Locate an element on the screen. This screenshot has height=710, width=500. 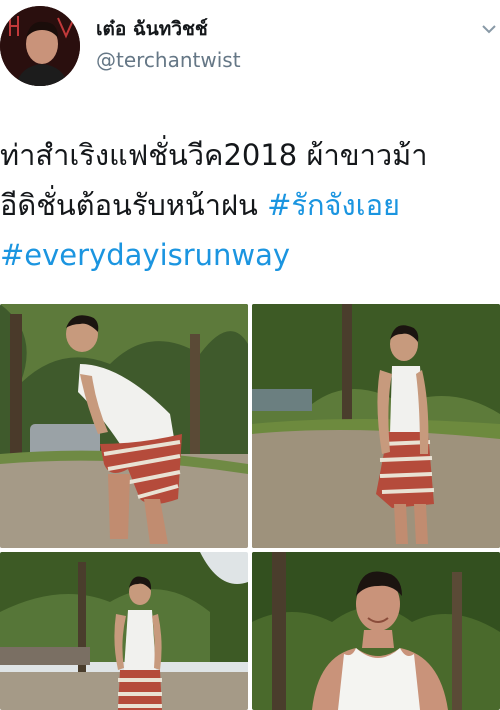
author-display-name: เต๋อ ฉันทวิชช์ is located at coordinates (152, 29).